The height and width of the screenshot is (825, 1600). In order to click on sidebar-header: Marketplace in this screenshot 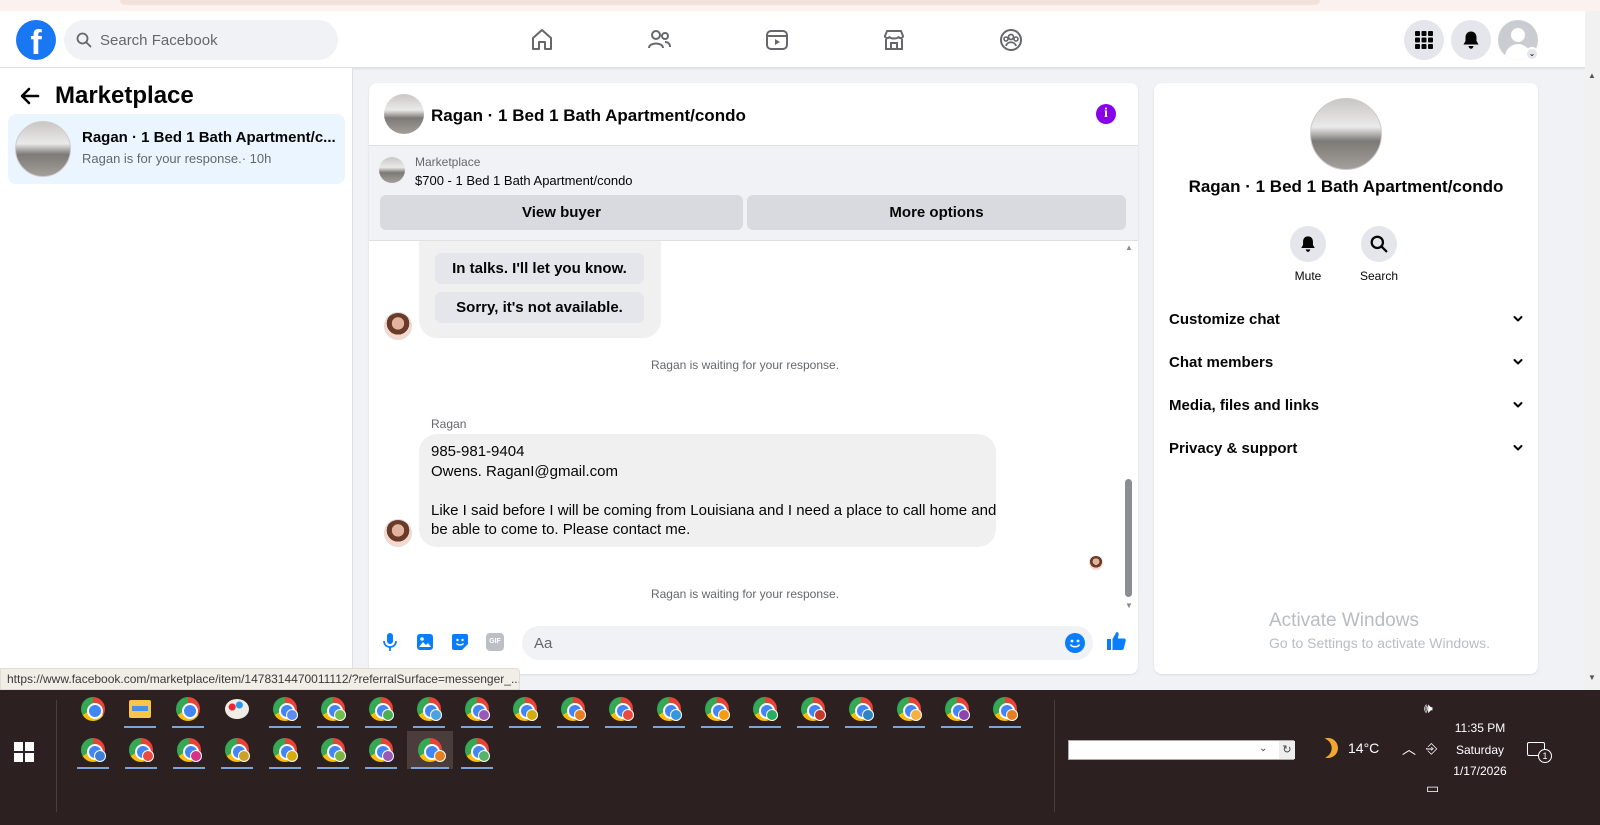, I will do `click(106, 96)`.